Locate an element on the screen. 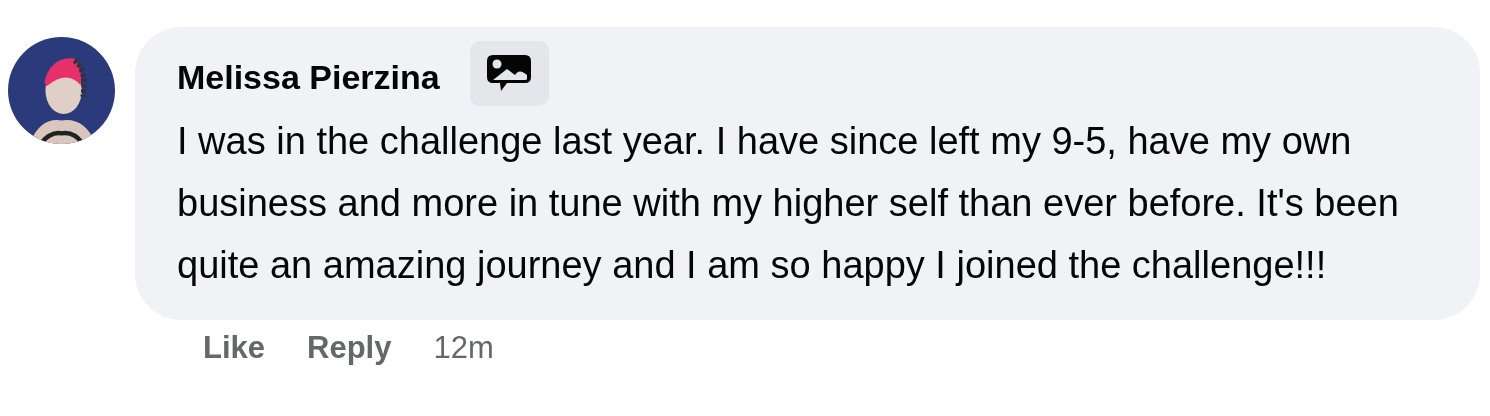 This screenshot has height=416, width=1490. timestamp: 12m is located at coordinates (463, 348).